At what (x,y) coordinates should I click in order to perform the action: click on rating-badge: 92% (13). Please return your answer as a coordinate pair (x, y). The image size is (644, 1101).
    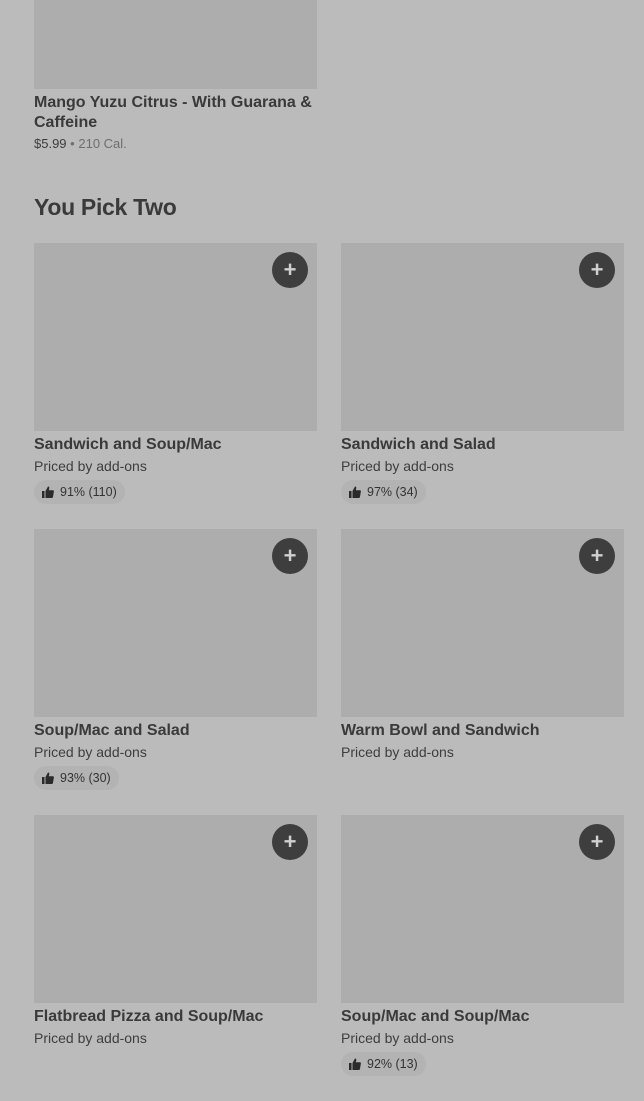
    Looking at the image, I should click on (383, 1064).